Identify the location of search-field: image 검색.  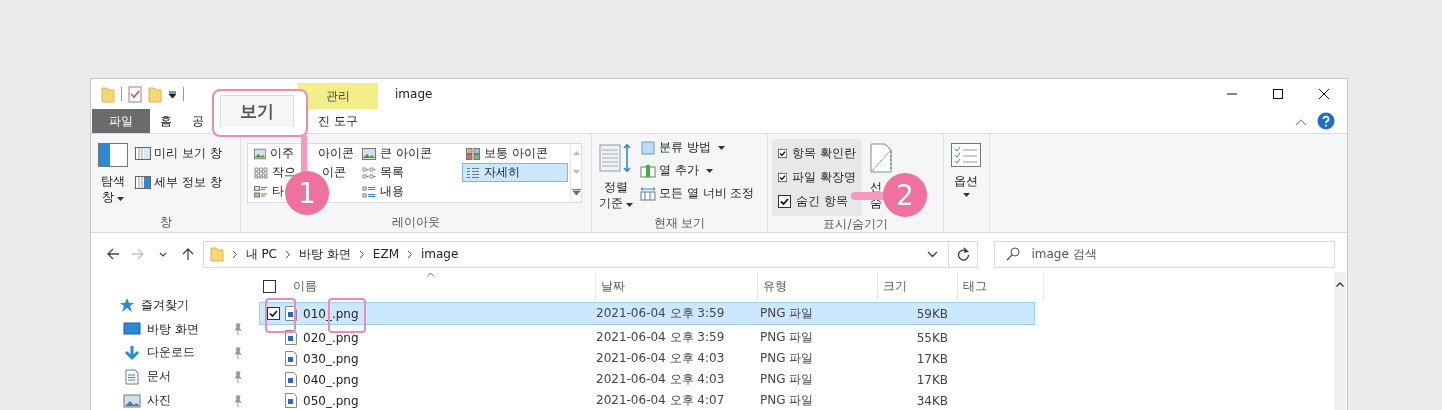
(1164, 254).